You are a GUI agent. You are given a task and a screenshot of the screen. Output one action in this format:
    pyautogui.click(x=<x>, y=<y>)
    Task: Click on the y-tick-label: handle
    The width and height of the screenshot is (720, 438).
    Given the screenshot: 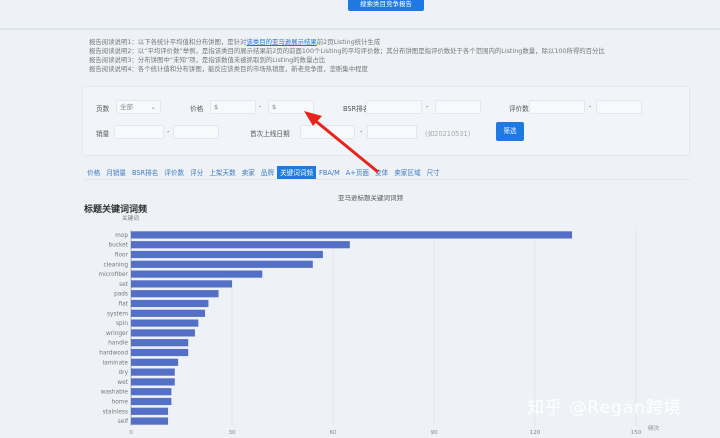 What is the action you would take?
    pyautogui.click(x=118, y=344)
    